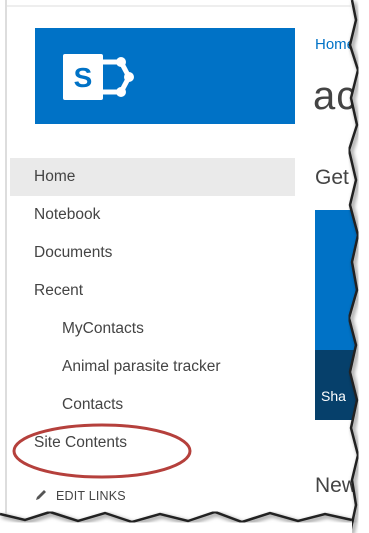 The image size is (369, 533). Describe the element at coordinates (152, 291) in the screenshot. I see `nav-item-recent: Recent` at that location.